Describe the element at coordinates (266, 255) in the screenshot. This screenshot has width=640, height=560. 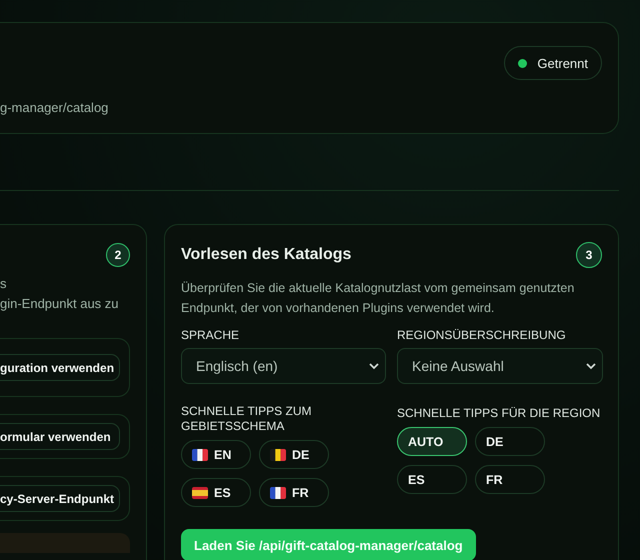
I see `panel-title: Vorlesen des Katalogs` at that location.